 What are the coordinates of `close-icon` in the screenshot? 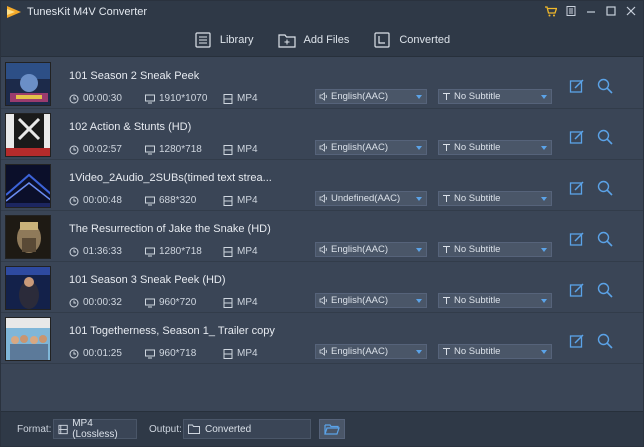 It's located at (631, 11).